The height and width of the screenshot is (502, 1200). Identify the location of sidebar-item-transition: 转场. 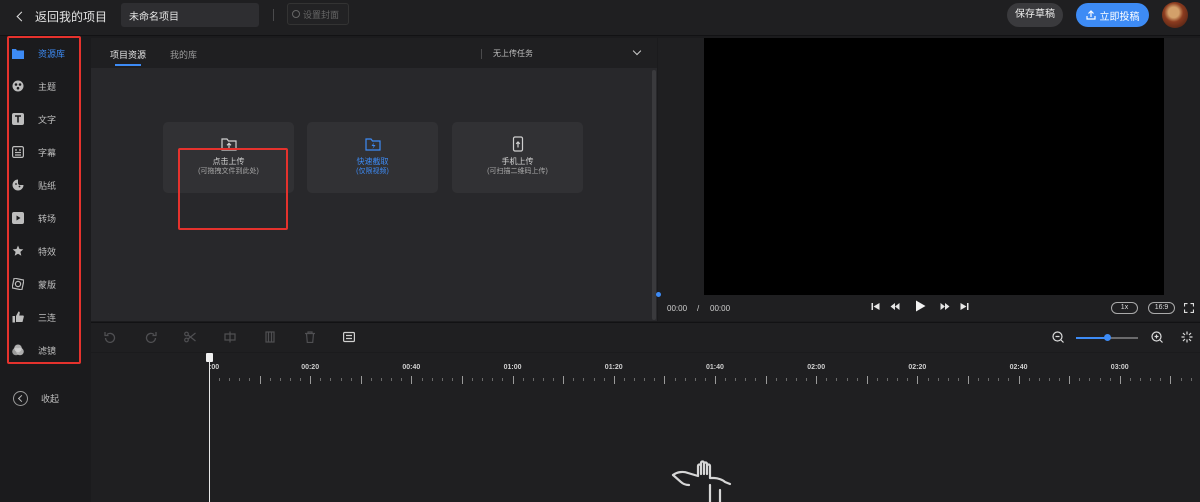
(45, 218).